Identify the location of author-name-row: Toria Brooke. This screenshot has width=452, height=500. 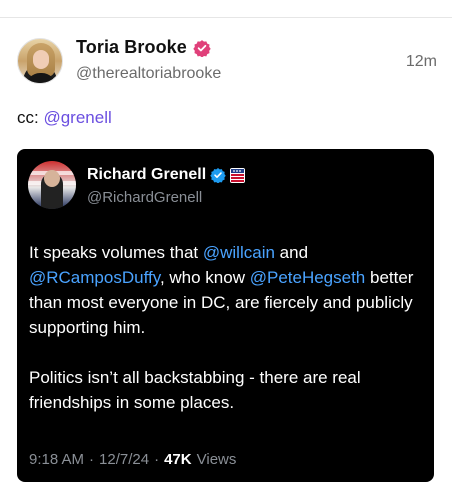
(143, 47).